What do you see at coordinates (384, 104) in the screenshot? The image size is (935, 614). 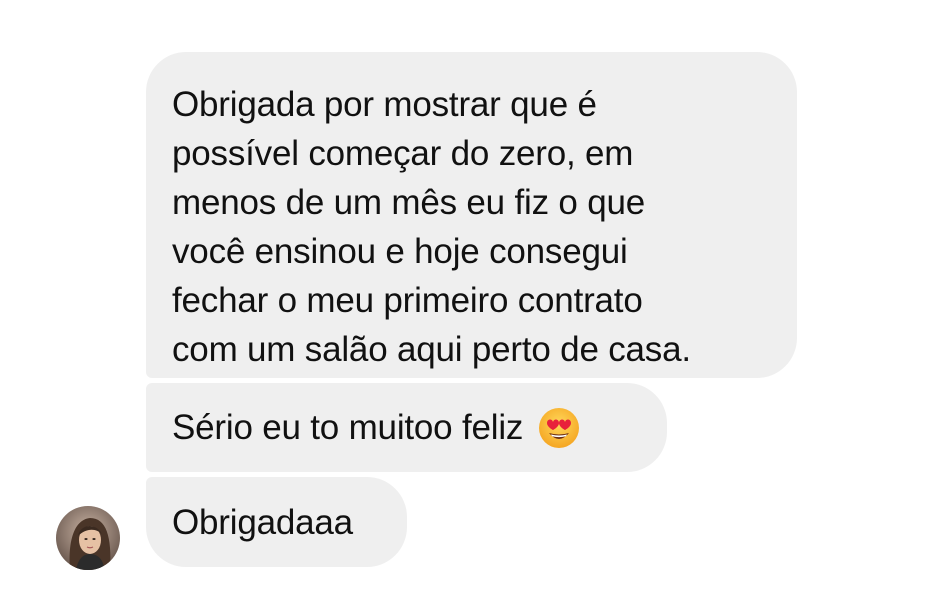 I see `message-line: Obrigada por mostrar que é` at bounding box center [384, 104].